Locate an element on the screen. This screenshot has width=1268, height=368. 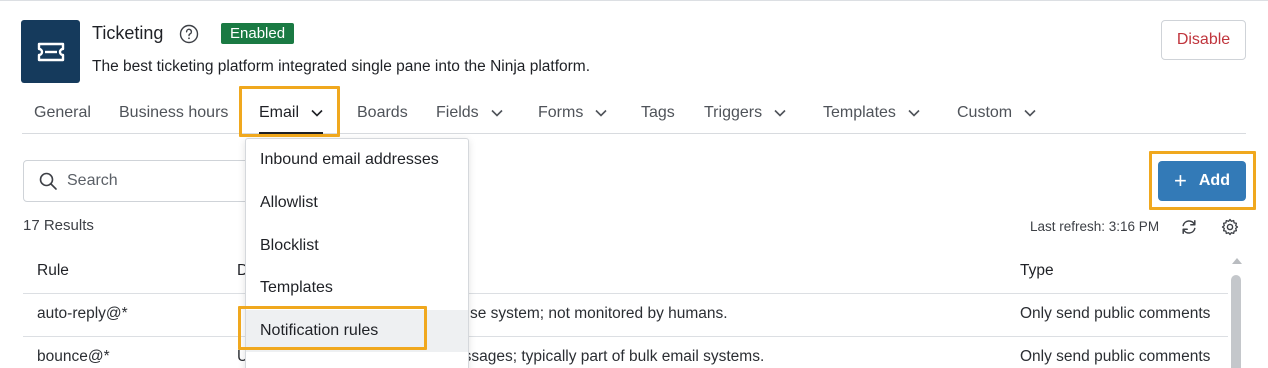
search-field is located at coordinates (143, 181).